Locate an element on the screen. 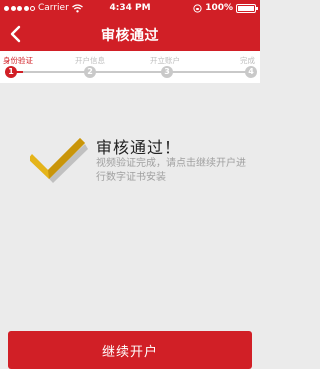  battery-icon is located at coordinates (247, 8).